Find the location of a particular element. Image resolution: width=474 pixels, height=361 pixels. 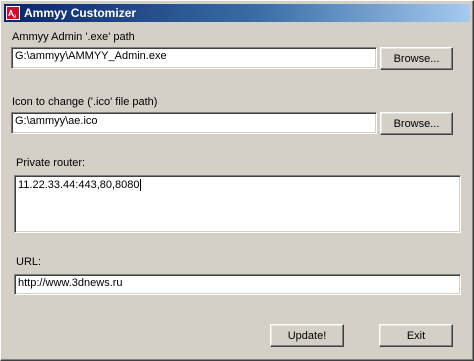

private-router-label: Private router: is located at coordinates (51, 163).